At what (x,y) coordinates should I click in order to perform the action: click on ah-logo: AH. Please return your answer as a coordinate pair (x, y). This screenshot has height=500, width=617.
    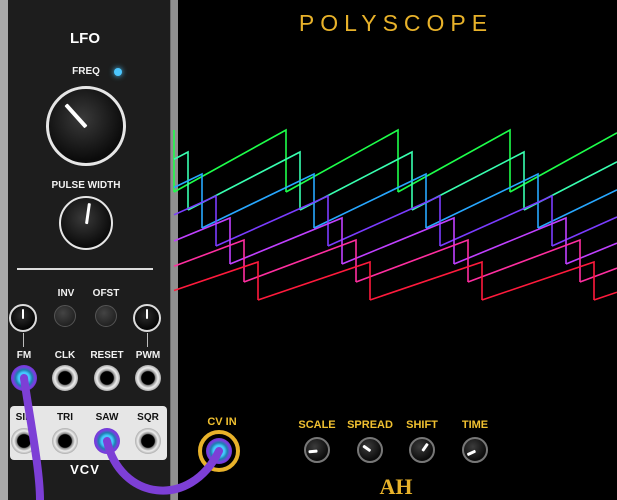
    Looking at the image, I should click on (396, 486).